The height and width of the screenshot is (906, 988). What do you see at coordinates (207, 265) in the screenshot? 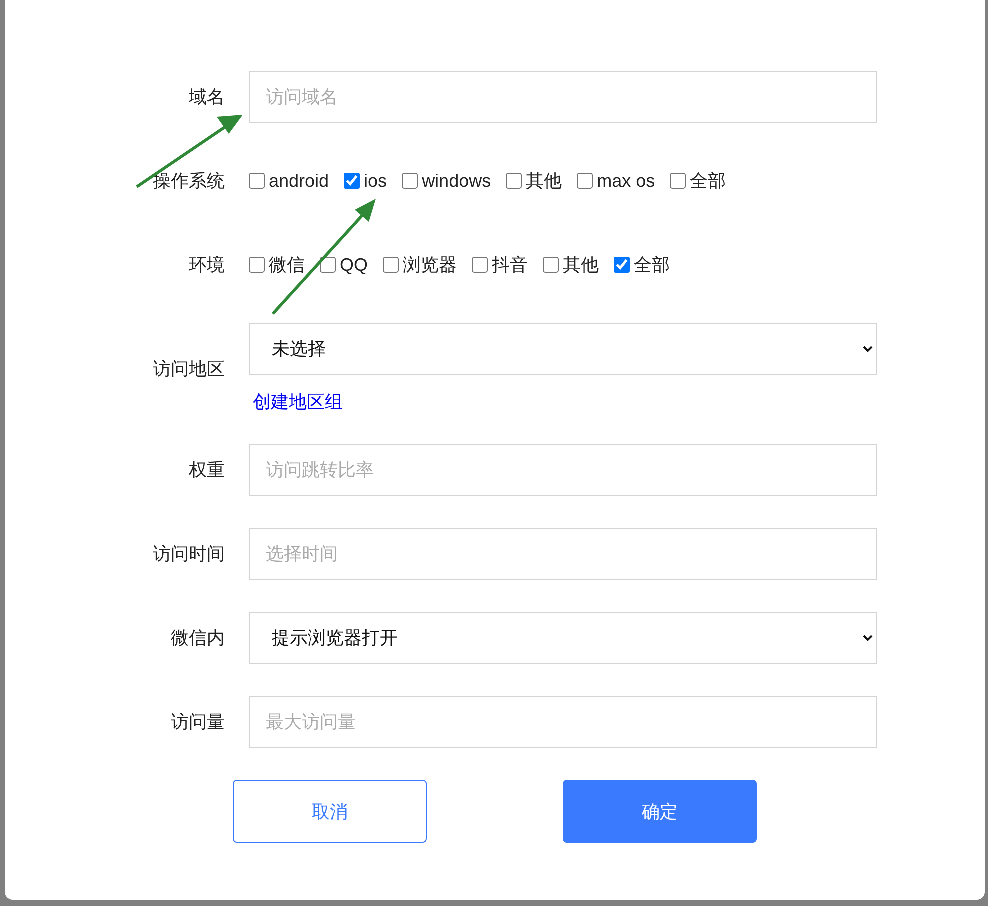
I see `field-label: 环境` at bounding box center [207, 265].